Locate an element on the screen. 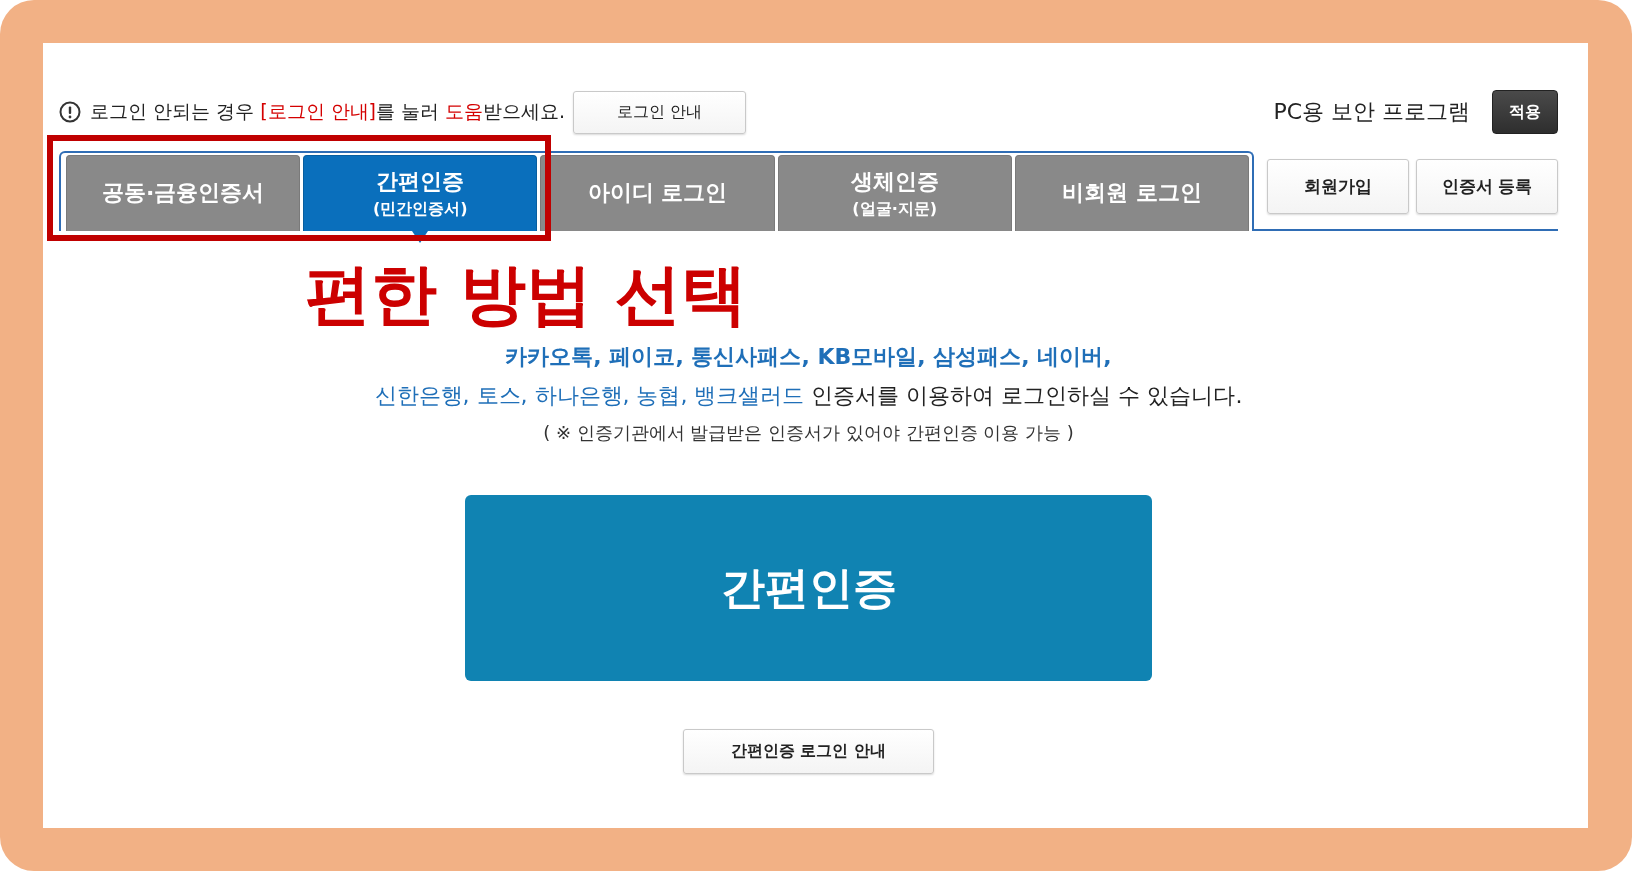  side-button: 인증서 등록 is located at coordinates (1487, 186).